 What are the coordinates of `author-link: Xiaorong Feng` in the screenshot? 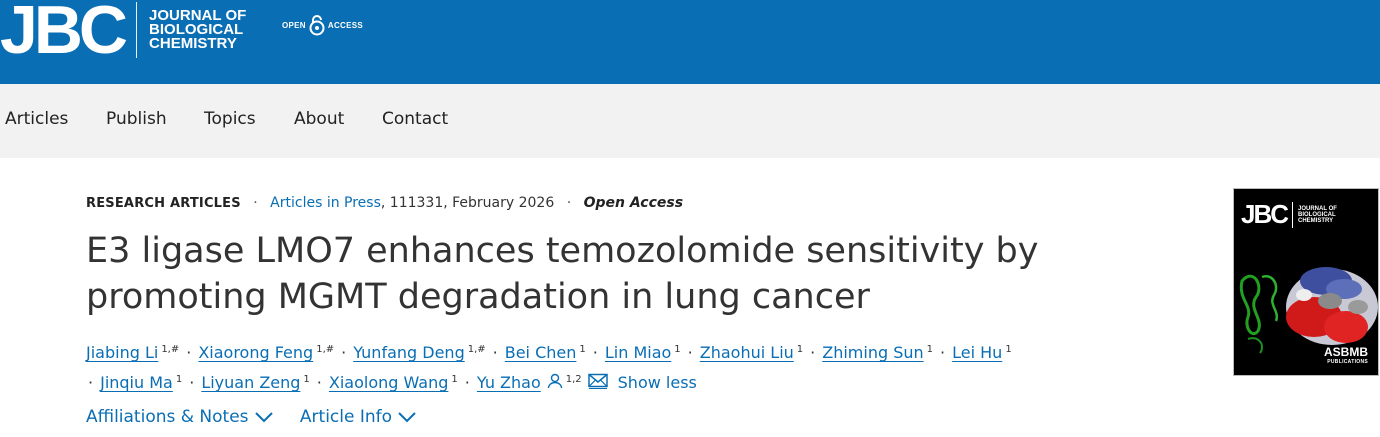 It's located at (255, 352).